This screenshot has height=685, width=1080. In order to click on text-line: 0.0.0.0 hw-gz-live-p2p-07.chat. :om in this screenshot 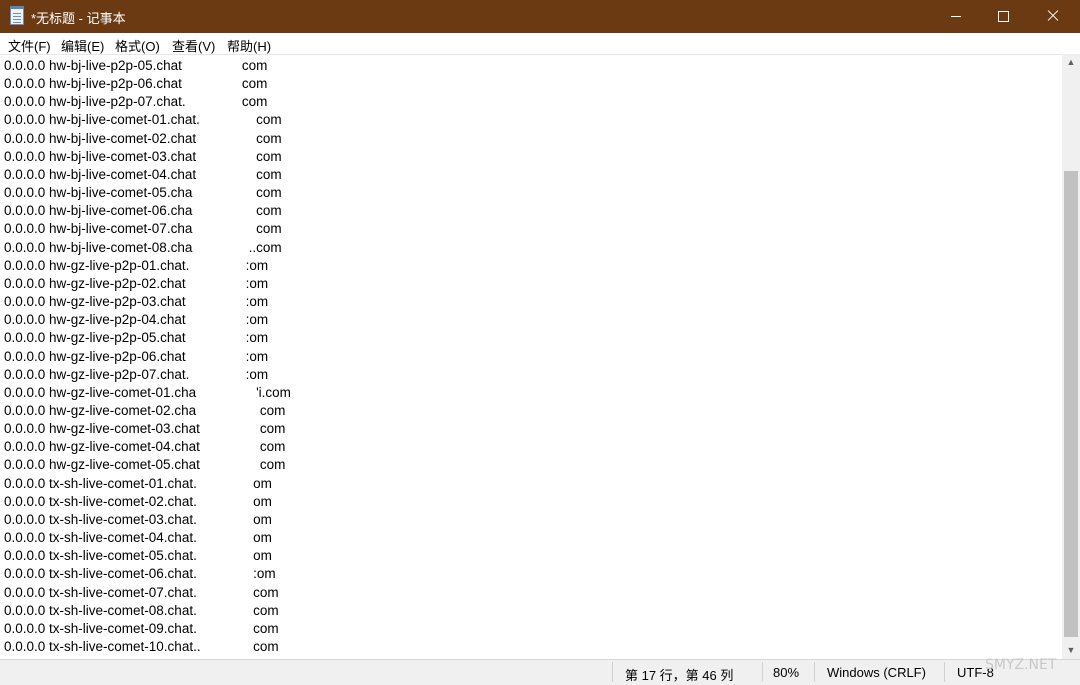, I will do `click(147, 375)`.